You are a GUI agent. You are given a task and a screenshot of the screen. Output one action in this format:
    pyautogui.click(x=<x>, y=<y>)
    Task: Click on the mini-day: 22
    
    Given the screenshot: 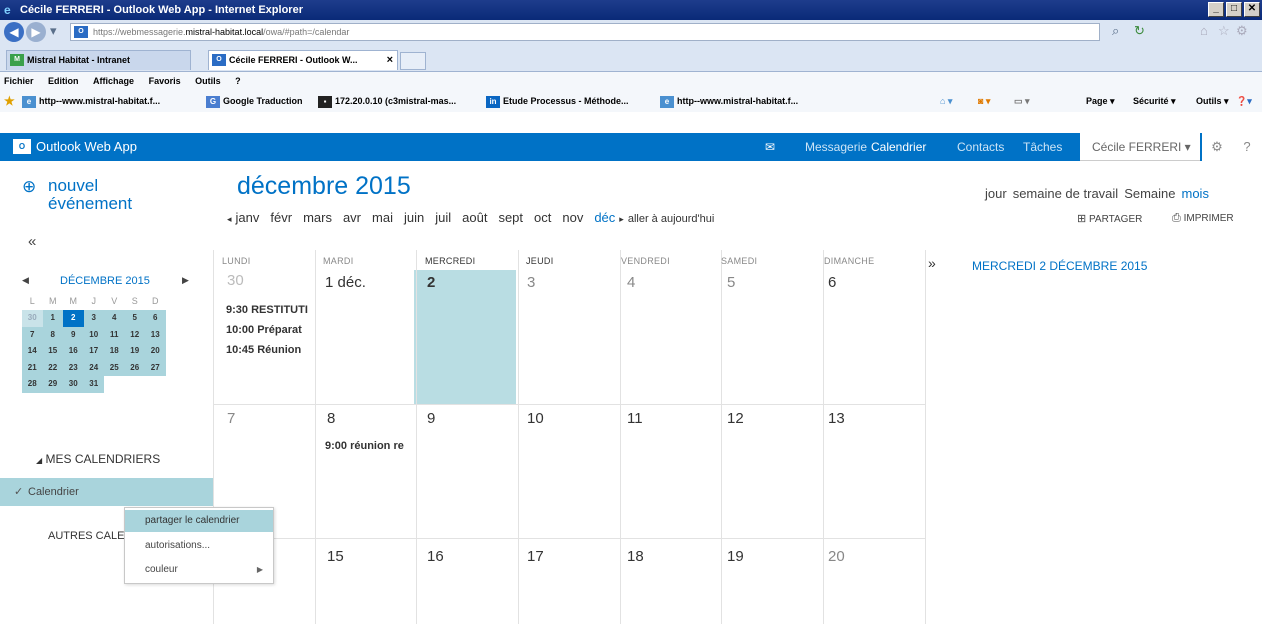 What is the action you would take?
    pyautogui.click(x=52, y=367)
    